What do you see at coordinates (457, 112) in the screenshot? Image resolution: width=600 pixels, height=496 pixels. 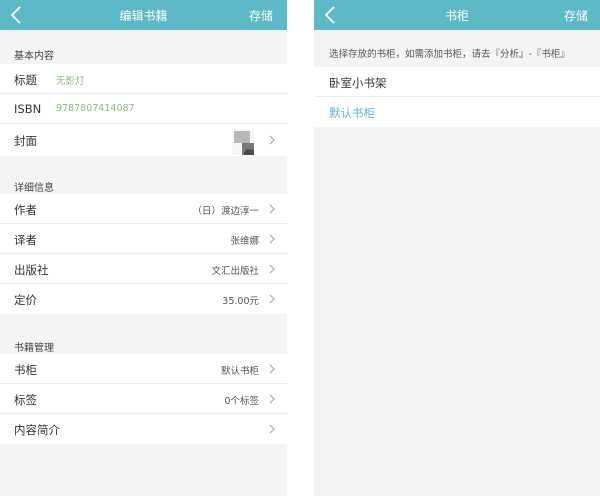 I see `shelf-option: 默认书柜` at bounding box center [457, 112].